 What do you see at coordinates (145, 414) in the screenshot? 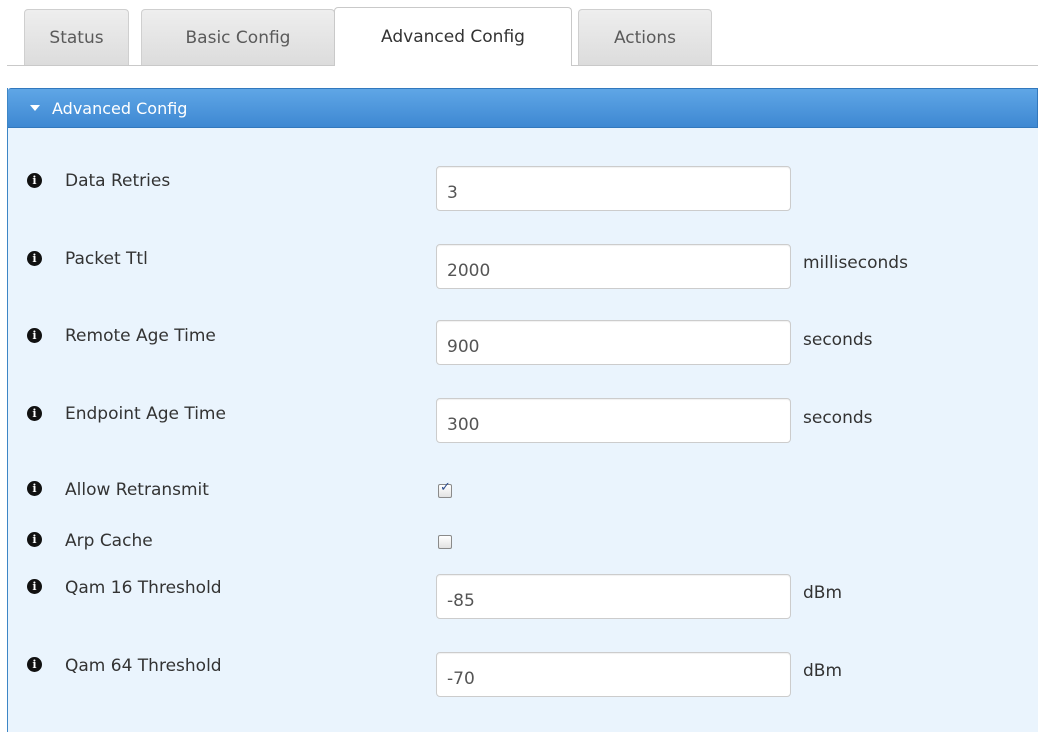
I see `endpoint-age-time-label: Endpoint Age Time` at bounding box center [145, 414].